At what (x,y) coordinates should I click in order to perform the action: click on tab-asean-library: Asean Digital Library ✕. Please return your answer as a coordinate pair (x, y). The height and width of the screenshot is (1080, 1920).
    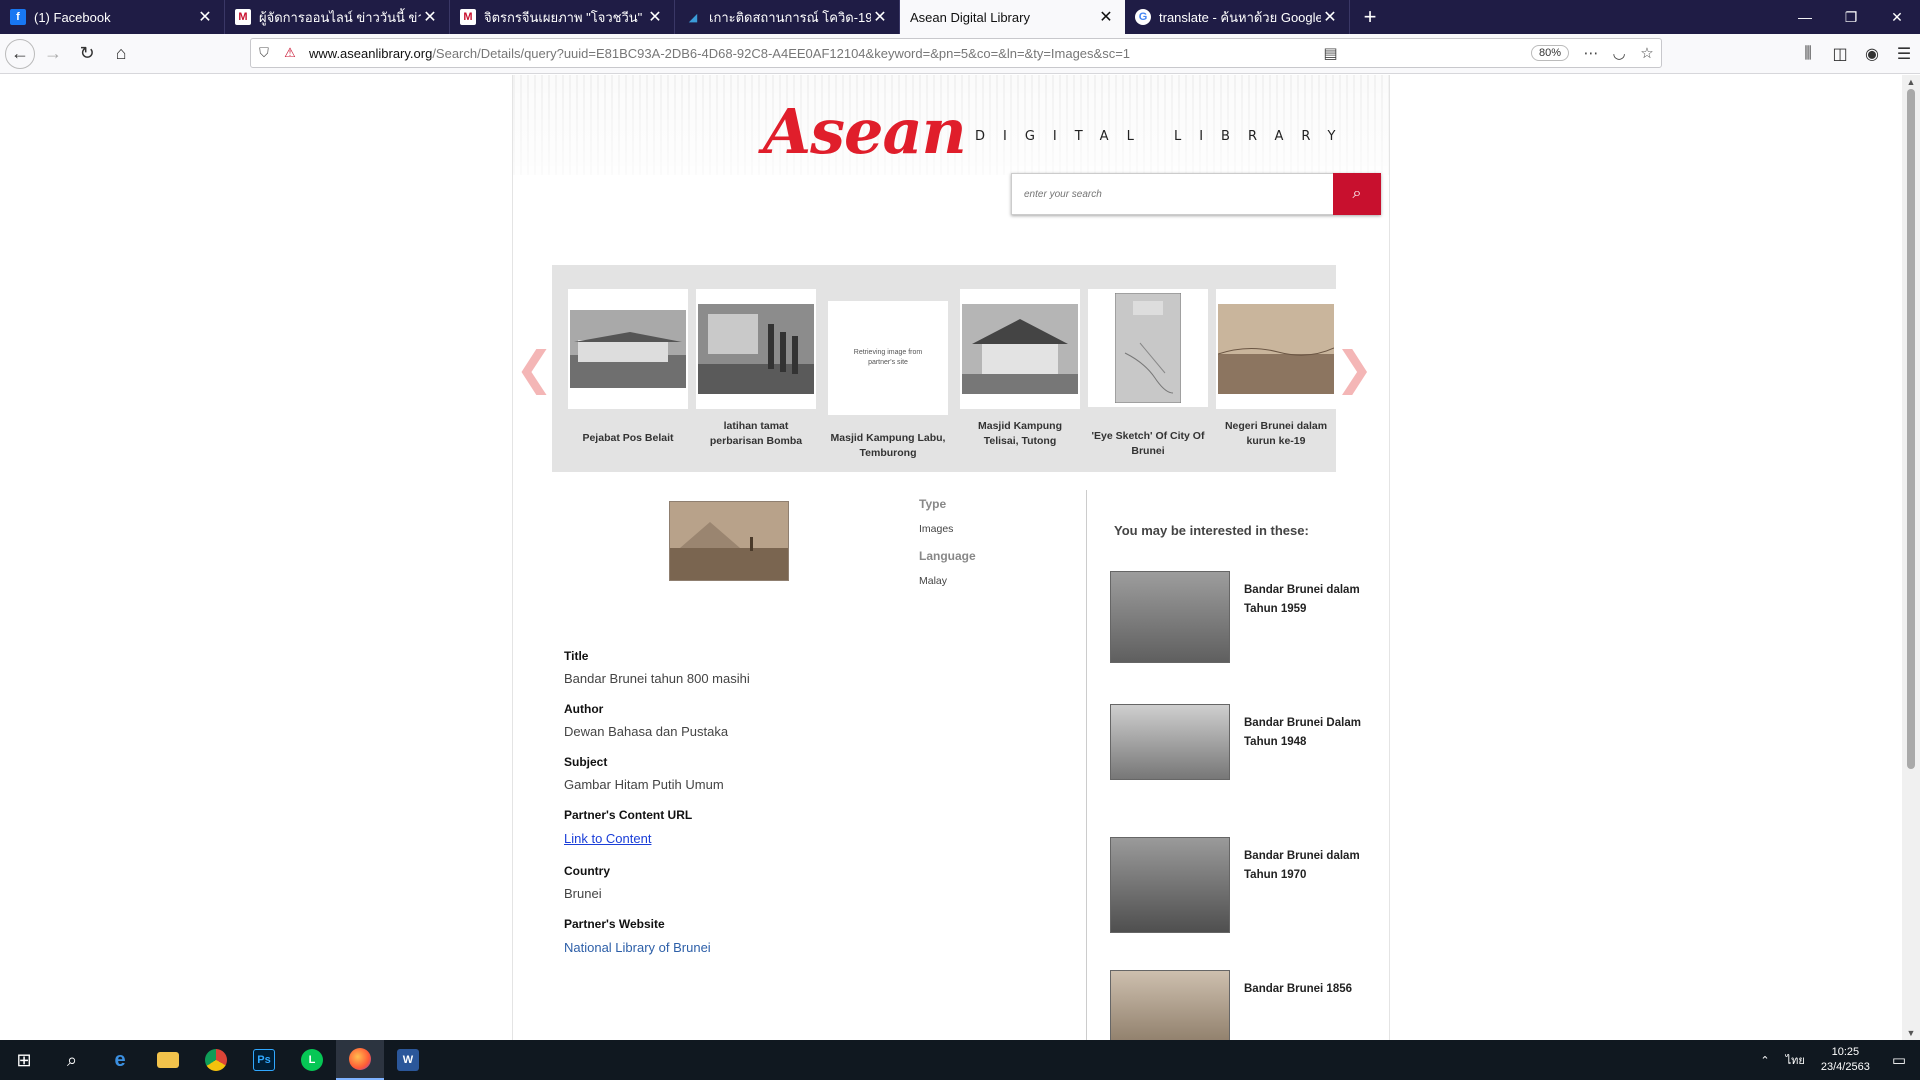
    Looking at the image, I should click on (1012, 17).